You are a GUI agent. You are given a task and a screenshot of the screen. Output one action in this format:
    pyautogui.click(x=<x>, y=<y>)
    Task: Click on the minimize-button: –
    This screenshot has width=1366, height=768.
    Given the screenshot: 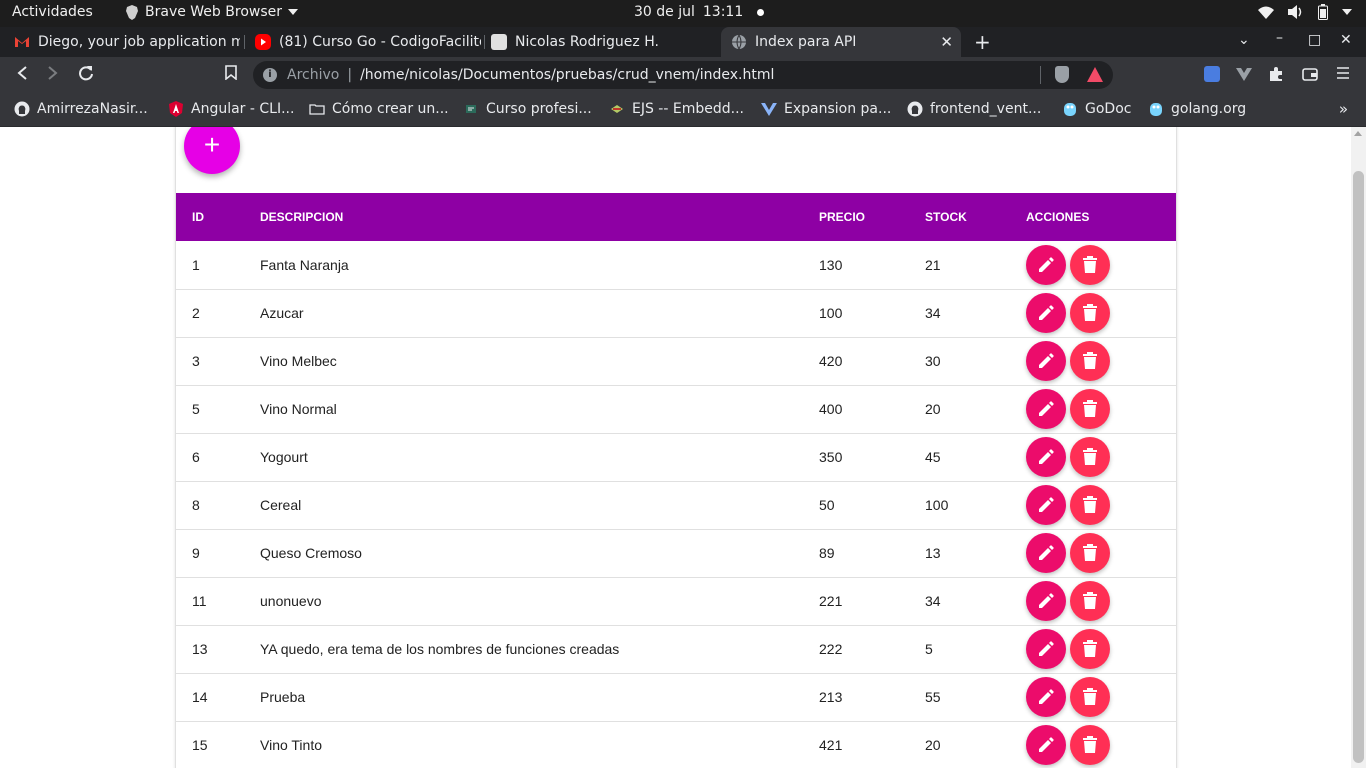 What is the action you would take?
    pyautogui.click(x=1279, y=38)
    